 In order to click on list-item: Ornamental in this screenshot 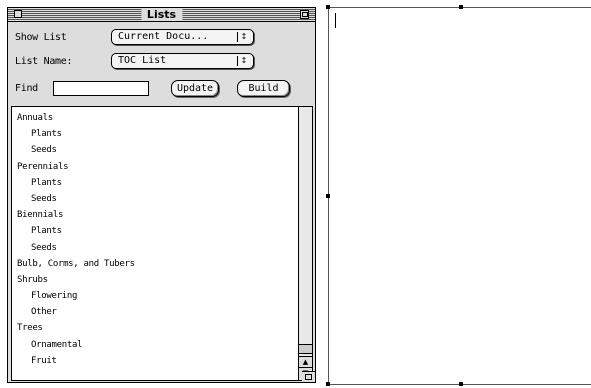, I will do `click(155, 345)`.